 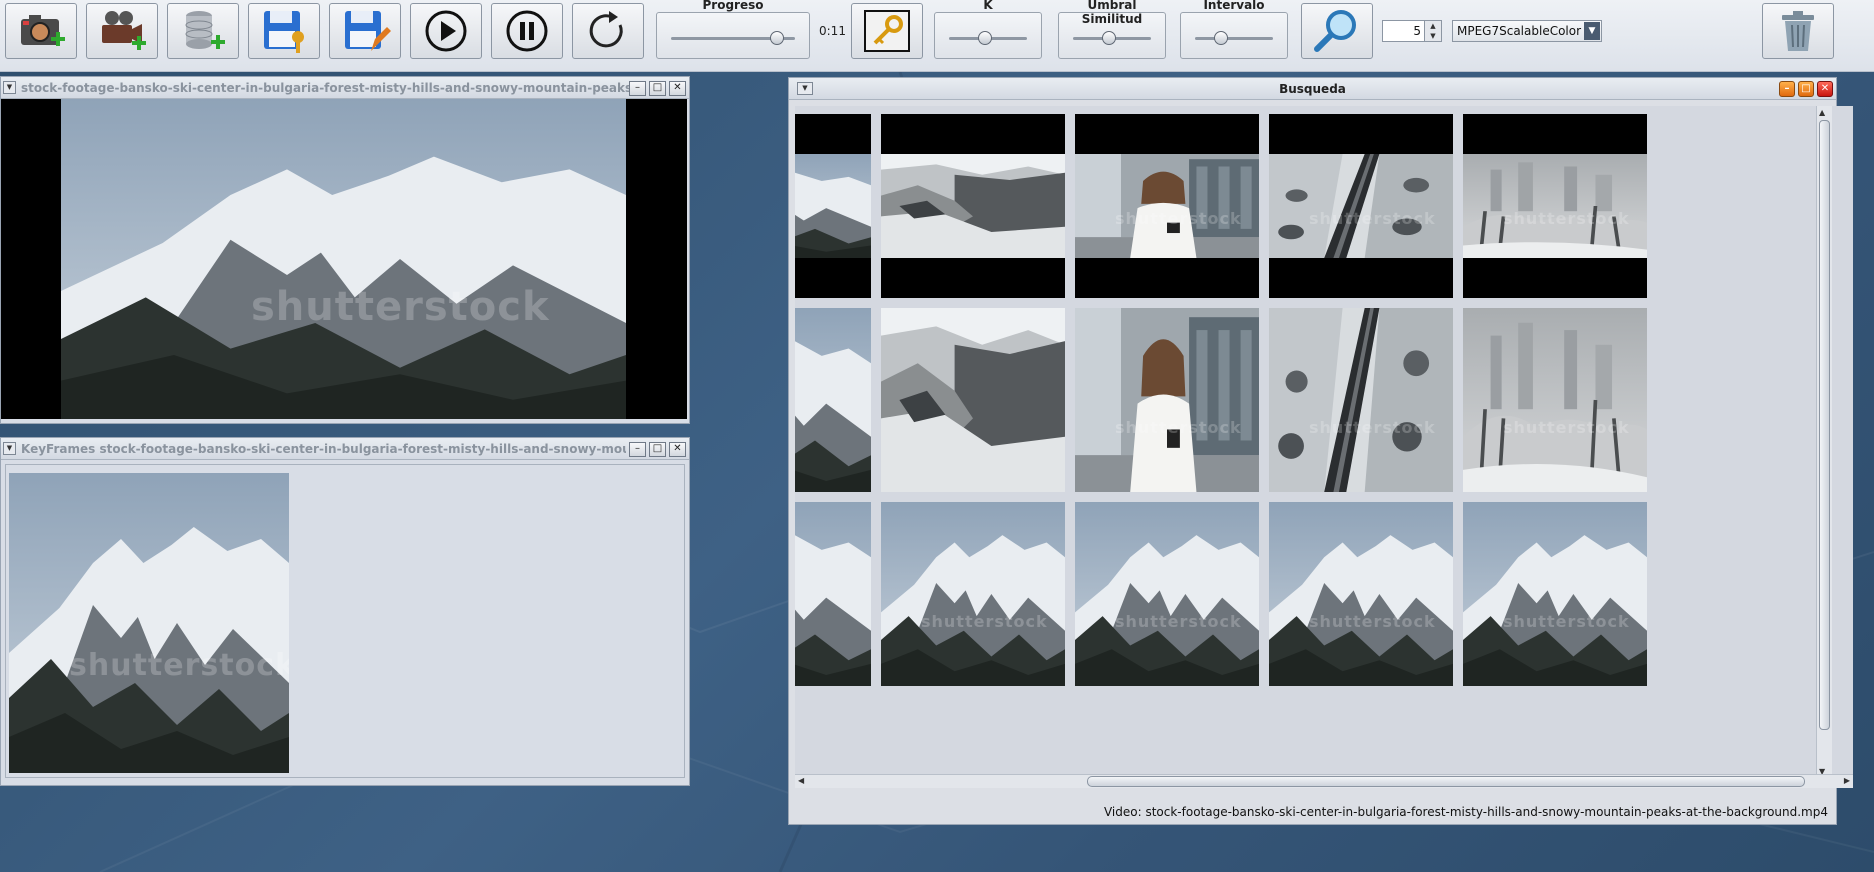 What do you see at coordinates (1433, 36) in the screenshot?
I see `spinner-down-icon: ▼` at bounding box center [1433, 36].